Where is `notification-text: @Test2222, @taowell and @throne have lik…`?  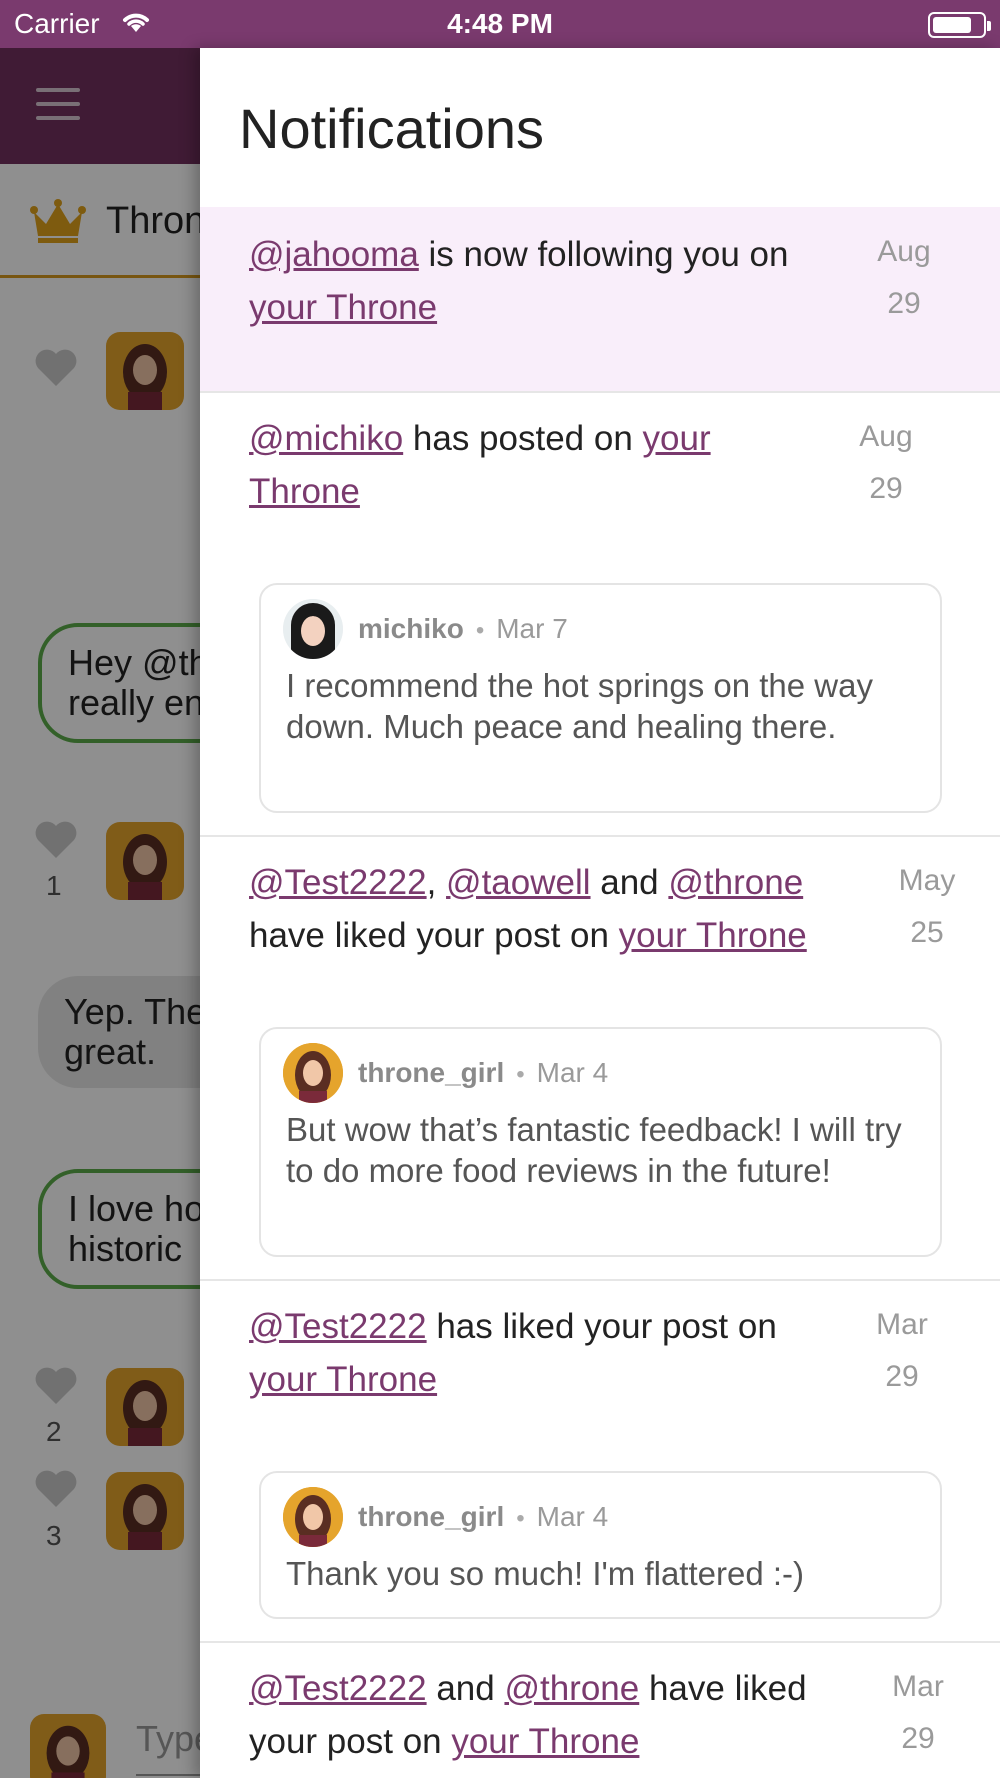
notification-text: @Test2222, @taowell and @throne have lik… is located at coordinates (544, 909).